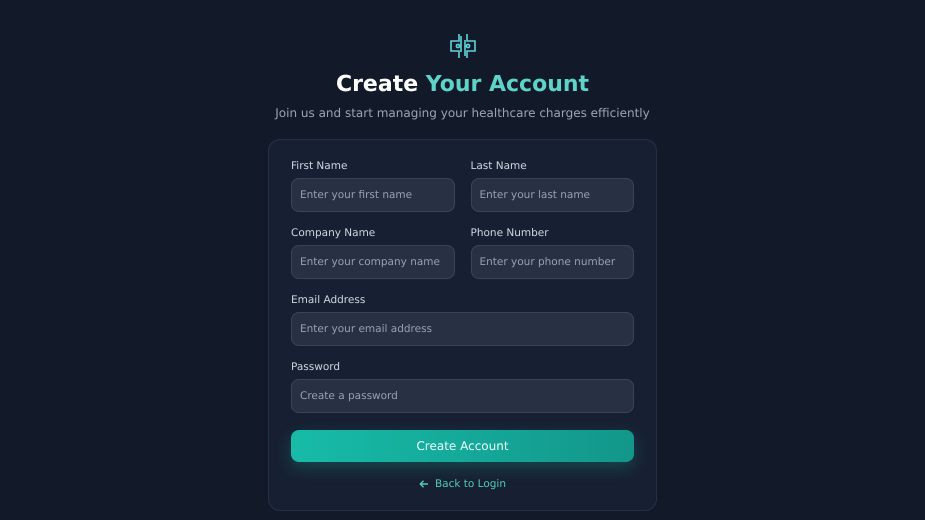  Describe the element at coordinates (552, 195) in the screenshot. I see `input-field: Enter your last name` at that location.